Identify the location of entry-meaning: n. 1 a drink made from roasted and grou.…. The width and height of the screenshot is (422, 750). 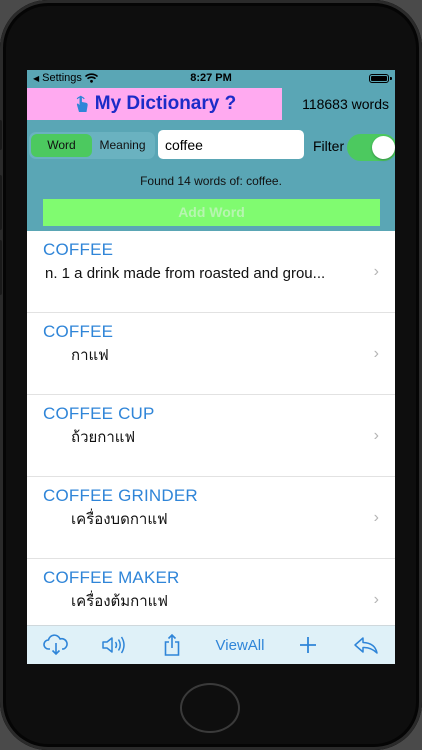
(185, 273).